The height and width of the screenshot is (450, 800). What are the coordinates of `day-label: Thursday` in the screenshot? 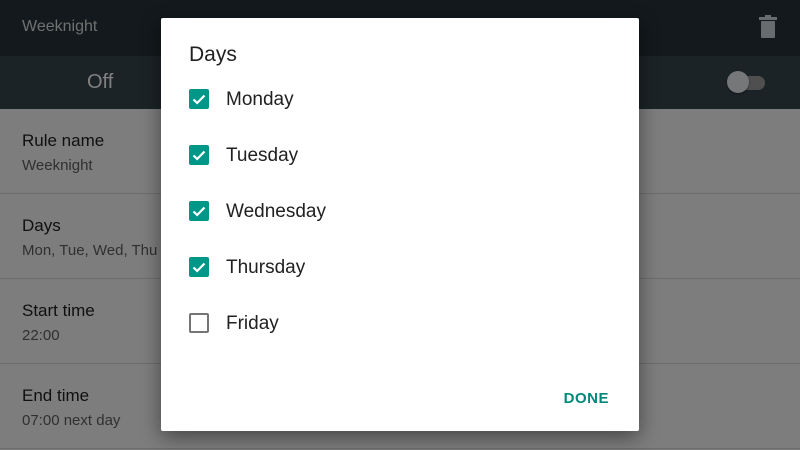 It's located at (266, 267).